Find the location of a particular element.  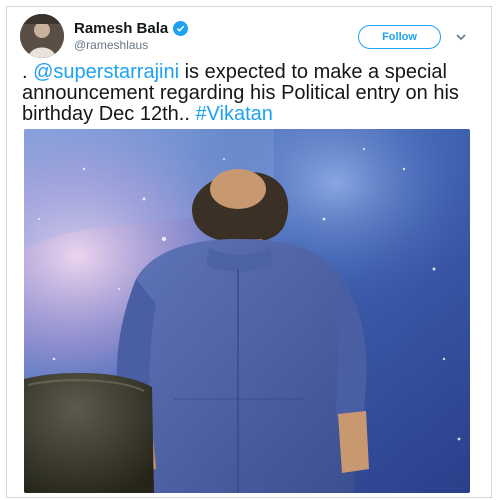

chevron-down-icon is located at coordinates (461, 37).